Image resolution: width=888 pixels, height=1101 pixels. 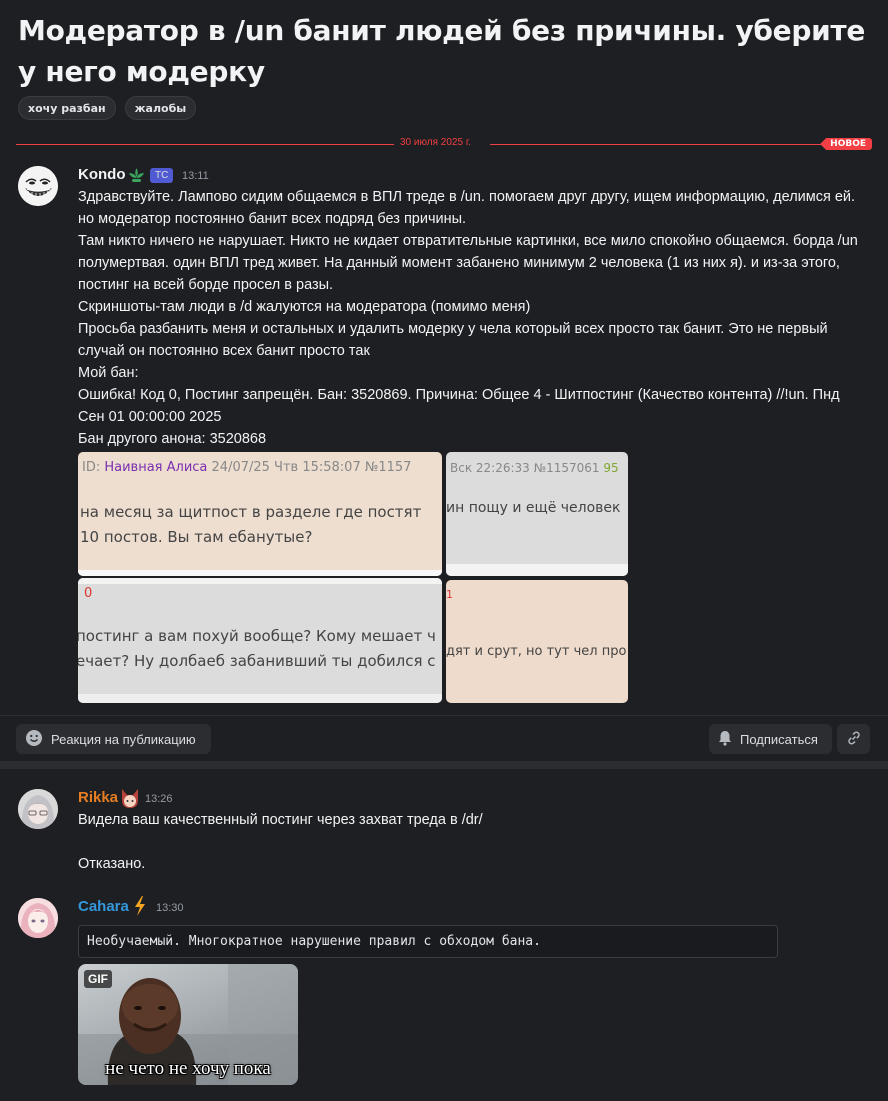 I want to click on post-text: дят и срут, но тут чел про, so click(x=536, y=651).